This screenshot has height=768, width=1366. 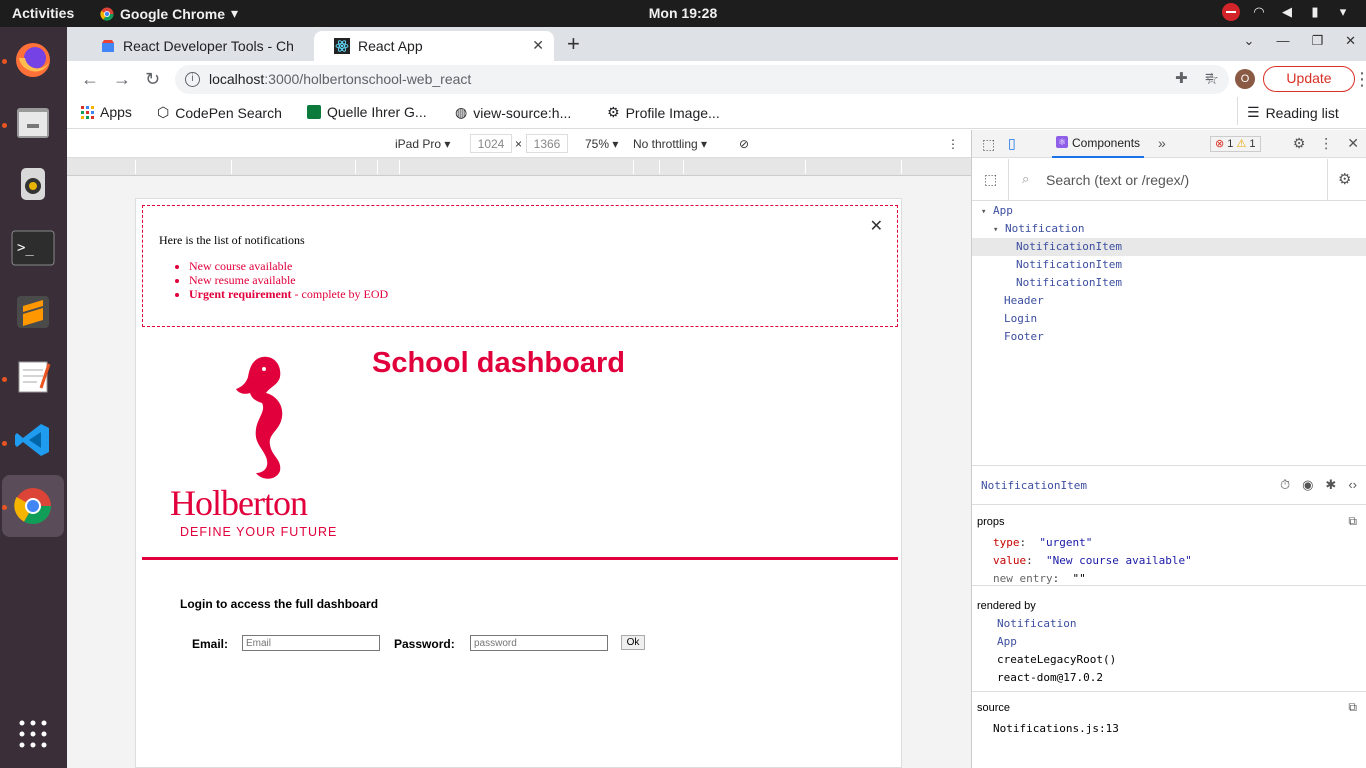 What do you see at coordinates (1317, 41) in the screenshot?
I see `maximize-icon: ❐` at bounding box center [1317, 41].